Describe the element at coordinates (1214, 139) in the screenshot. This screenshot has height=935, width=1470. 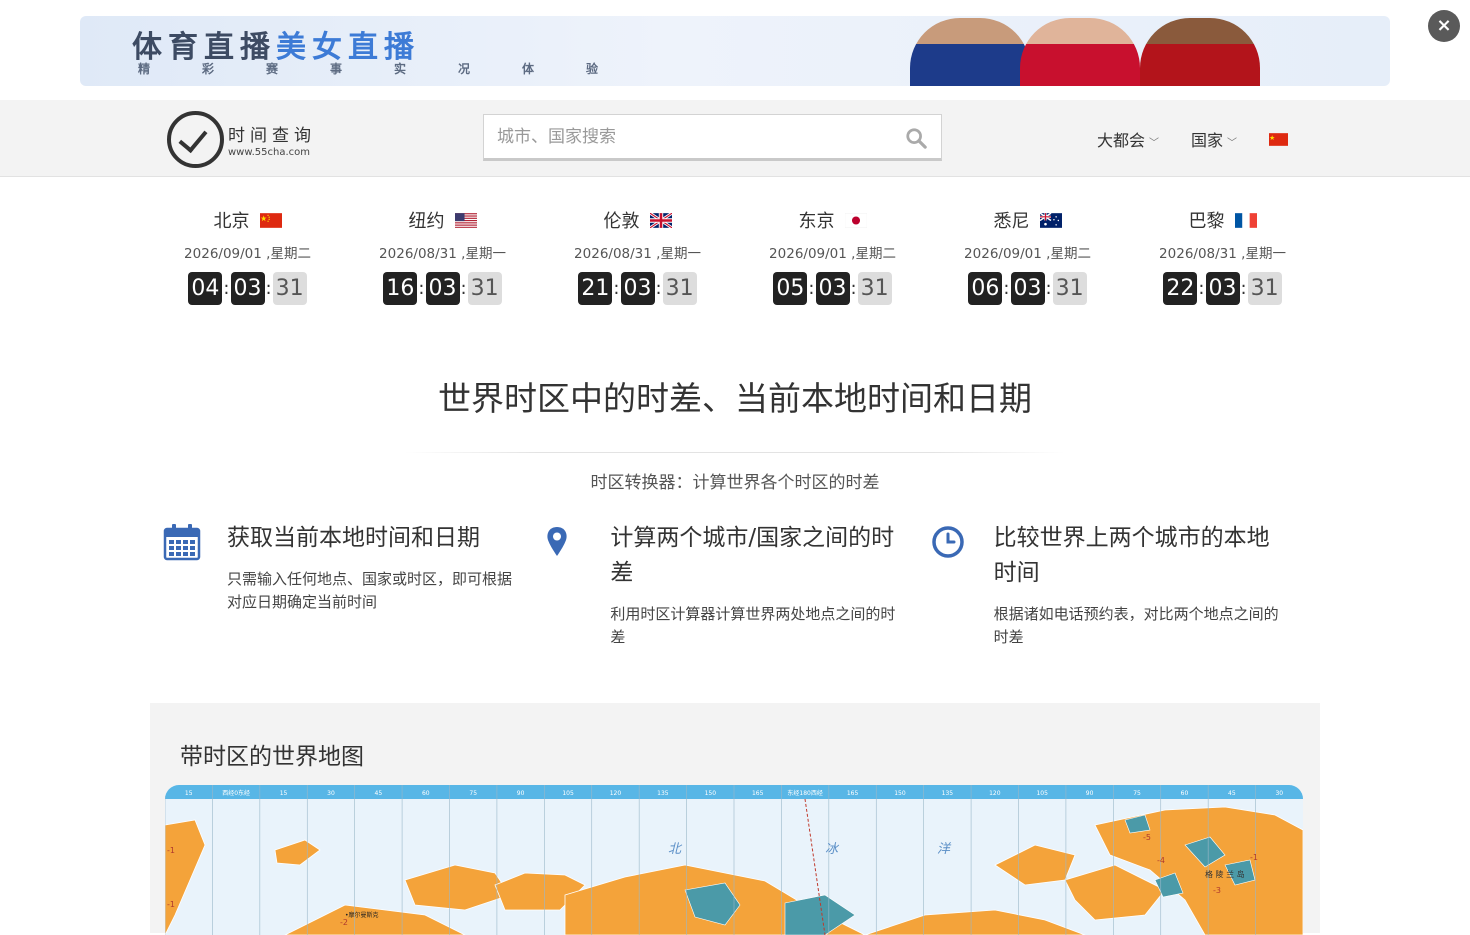
I see `nav-country-dropdown: 国家 ﹀` at that location.